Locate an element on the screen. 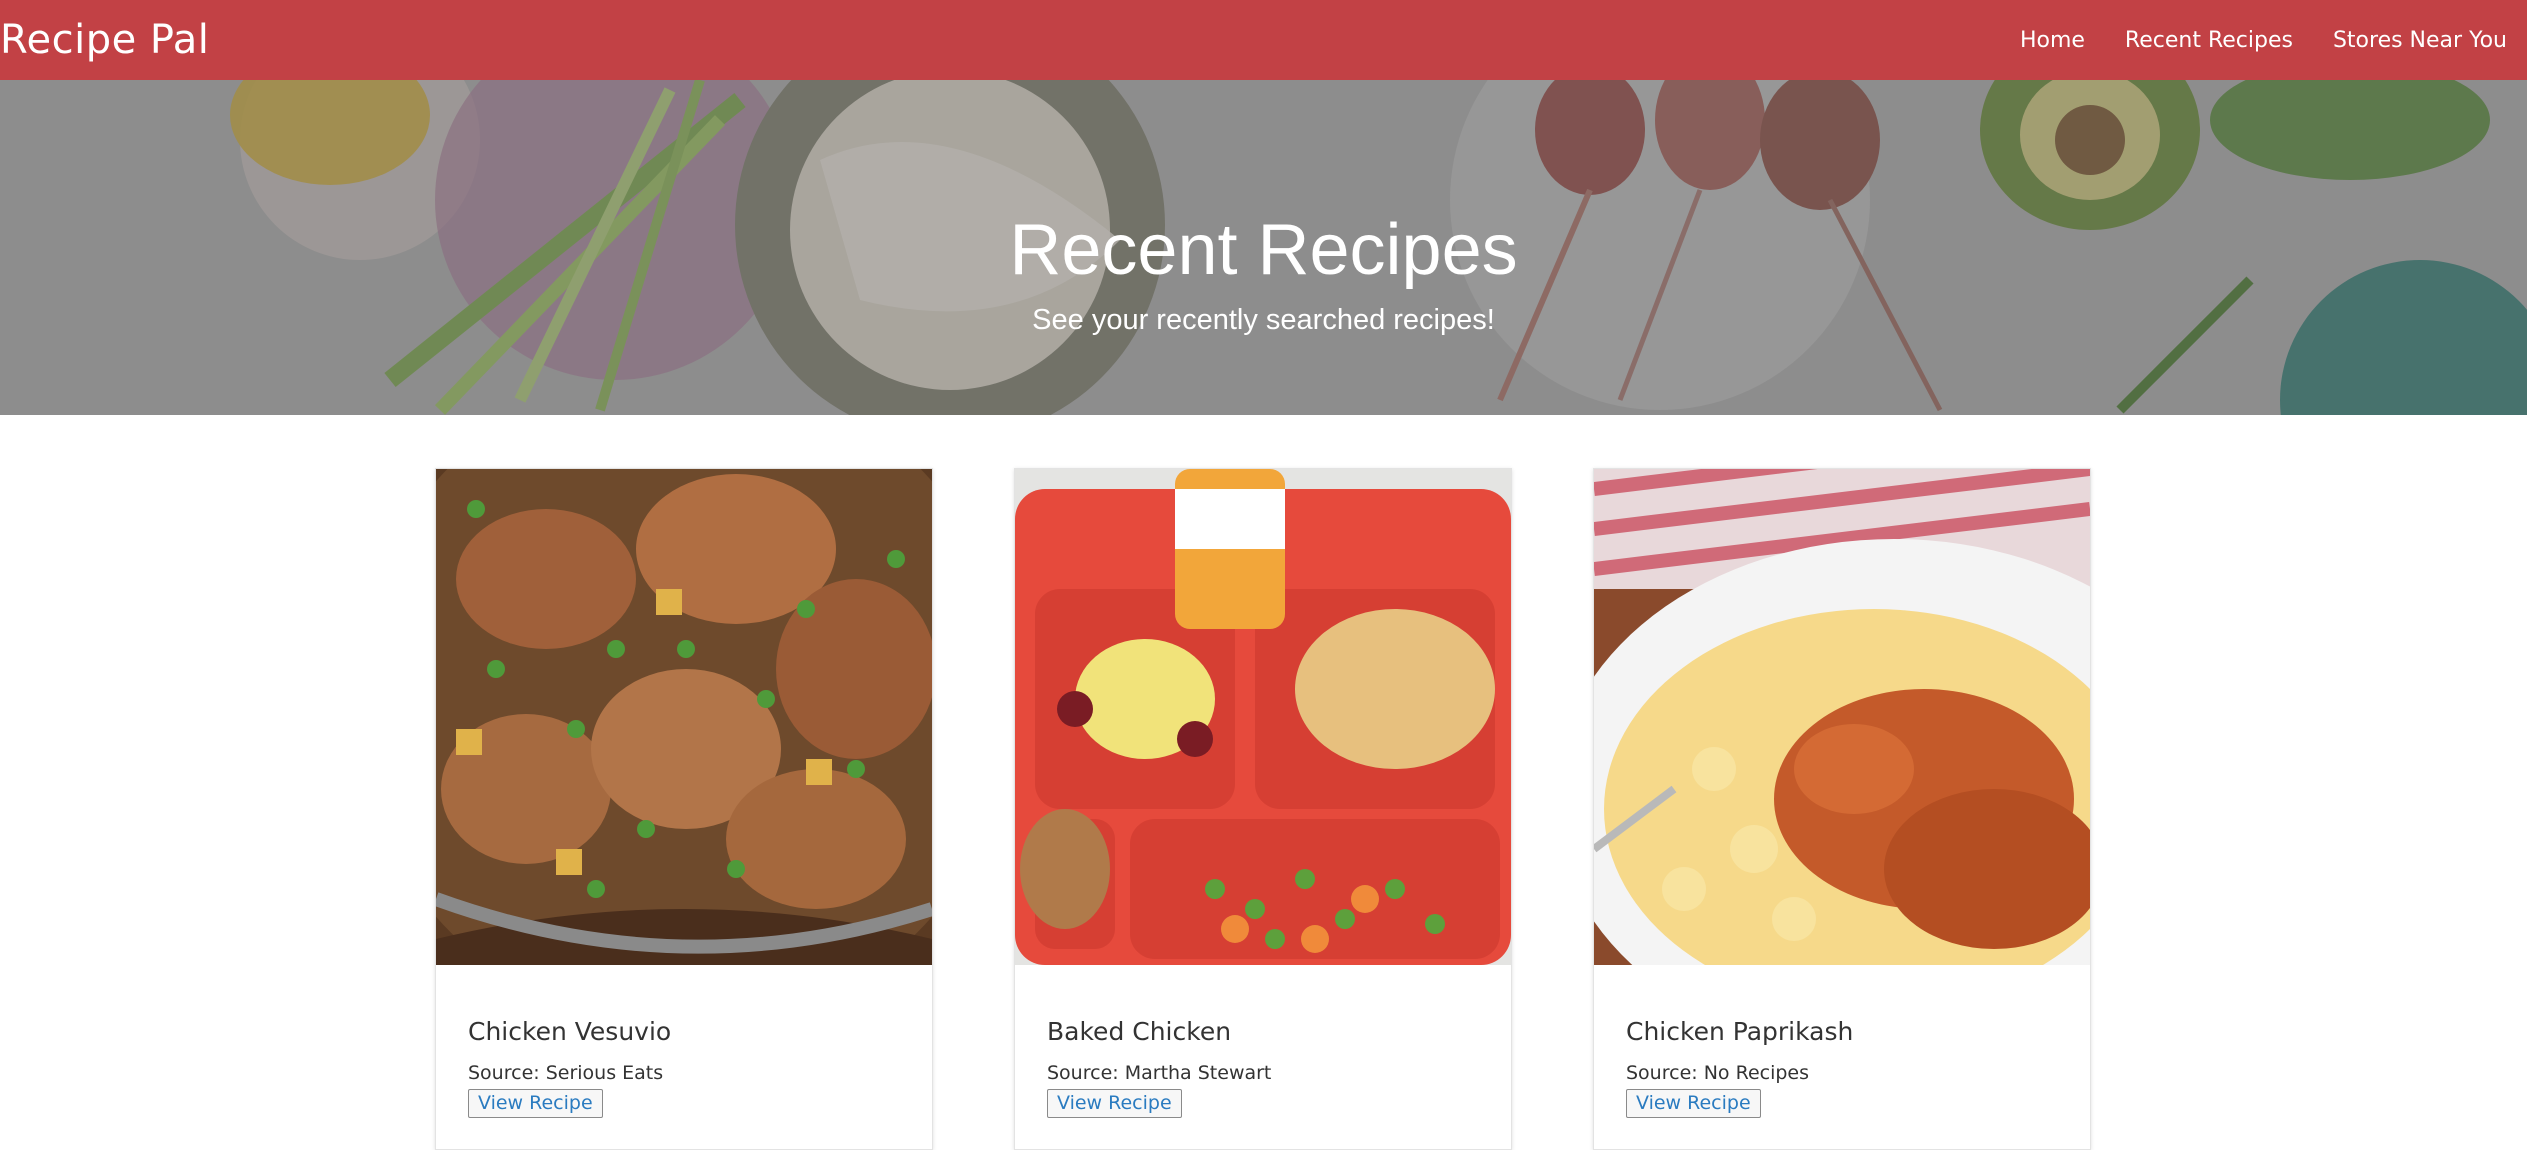 This screenshot has height=1150, width=2527. recipe-source: Source: Martha Stewart is located at coordinates (1159, 1073).